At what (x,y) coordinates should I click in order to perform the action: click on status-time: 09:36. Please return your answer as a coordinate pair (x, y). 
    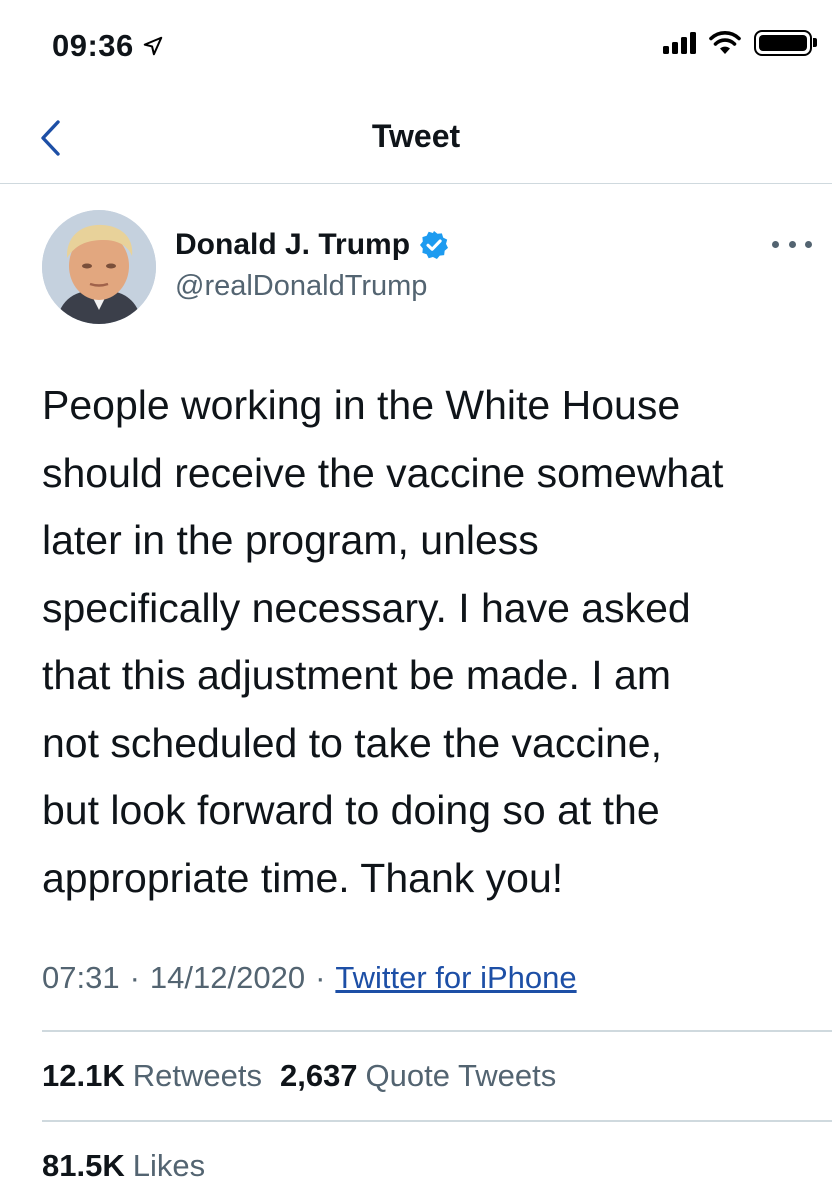
    Looking at the image, I should click on (108, 46).